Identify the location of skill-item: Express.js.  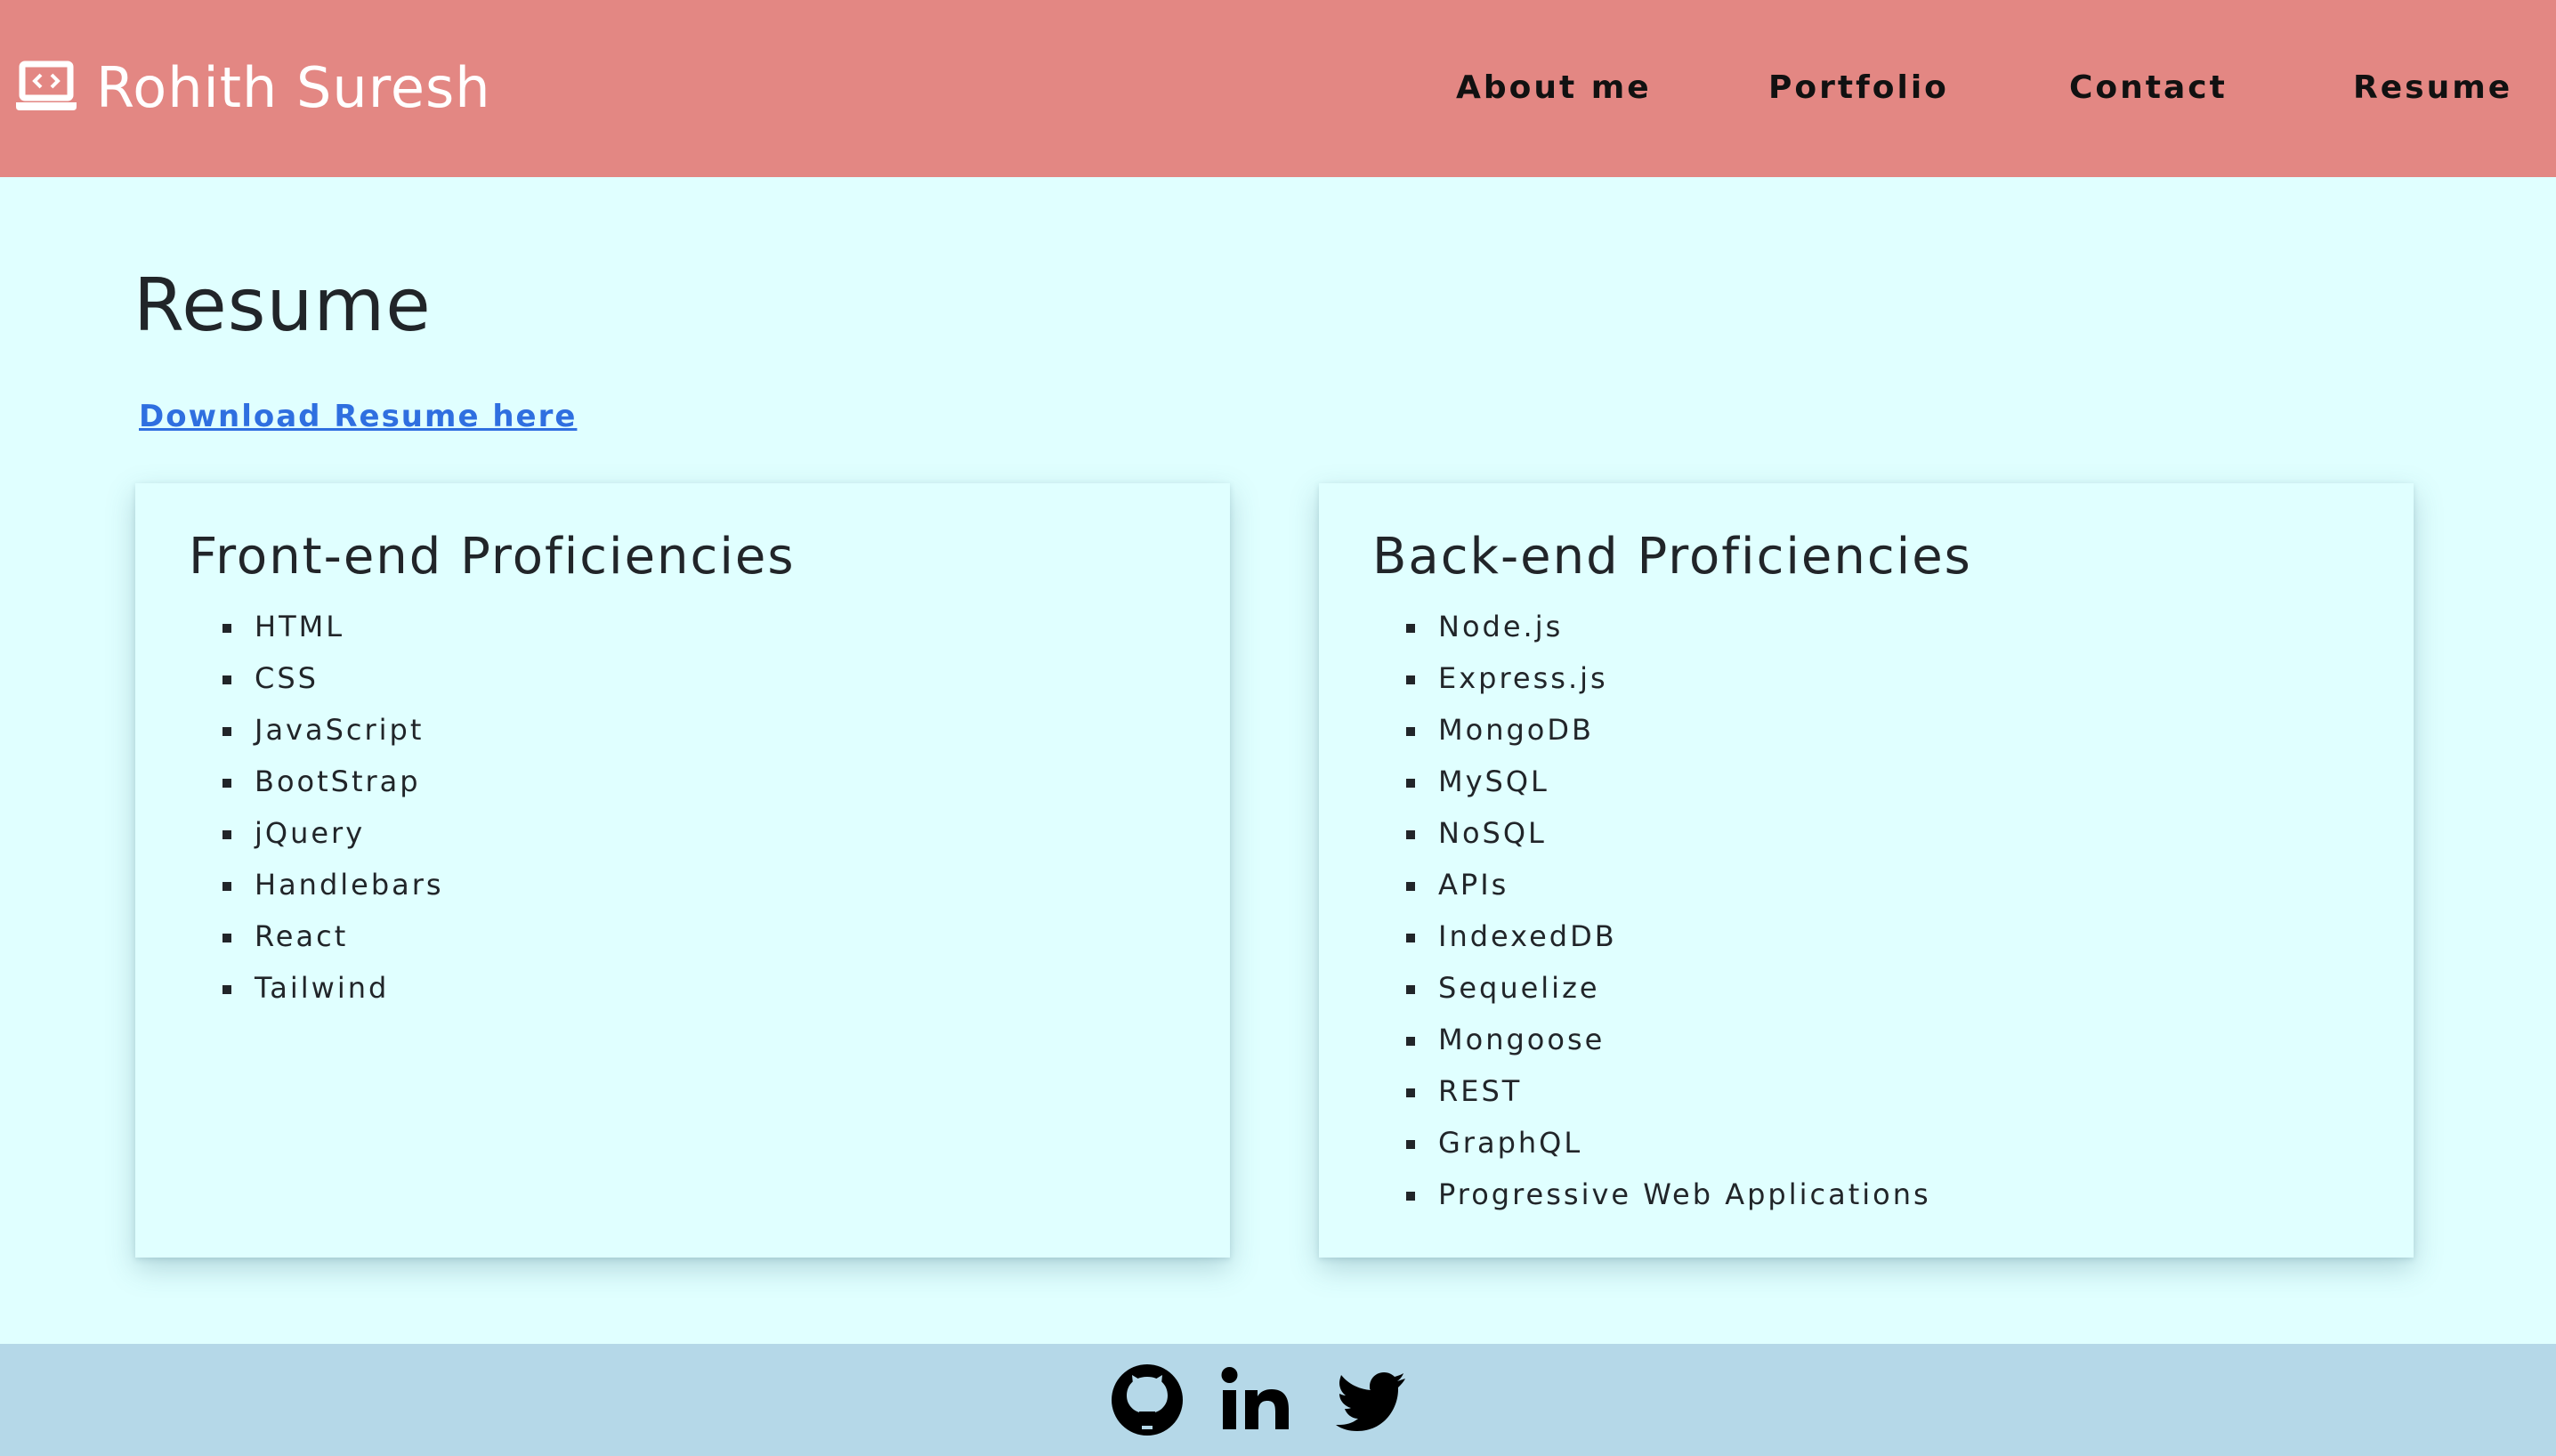
(1651, 678).